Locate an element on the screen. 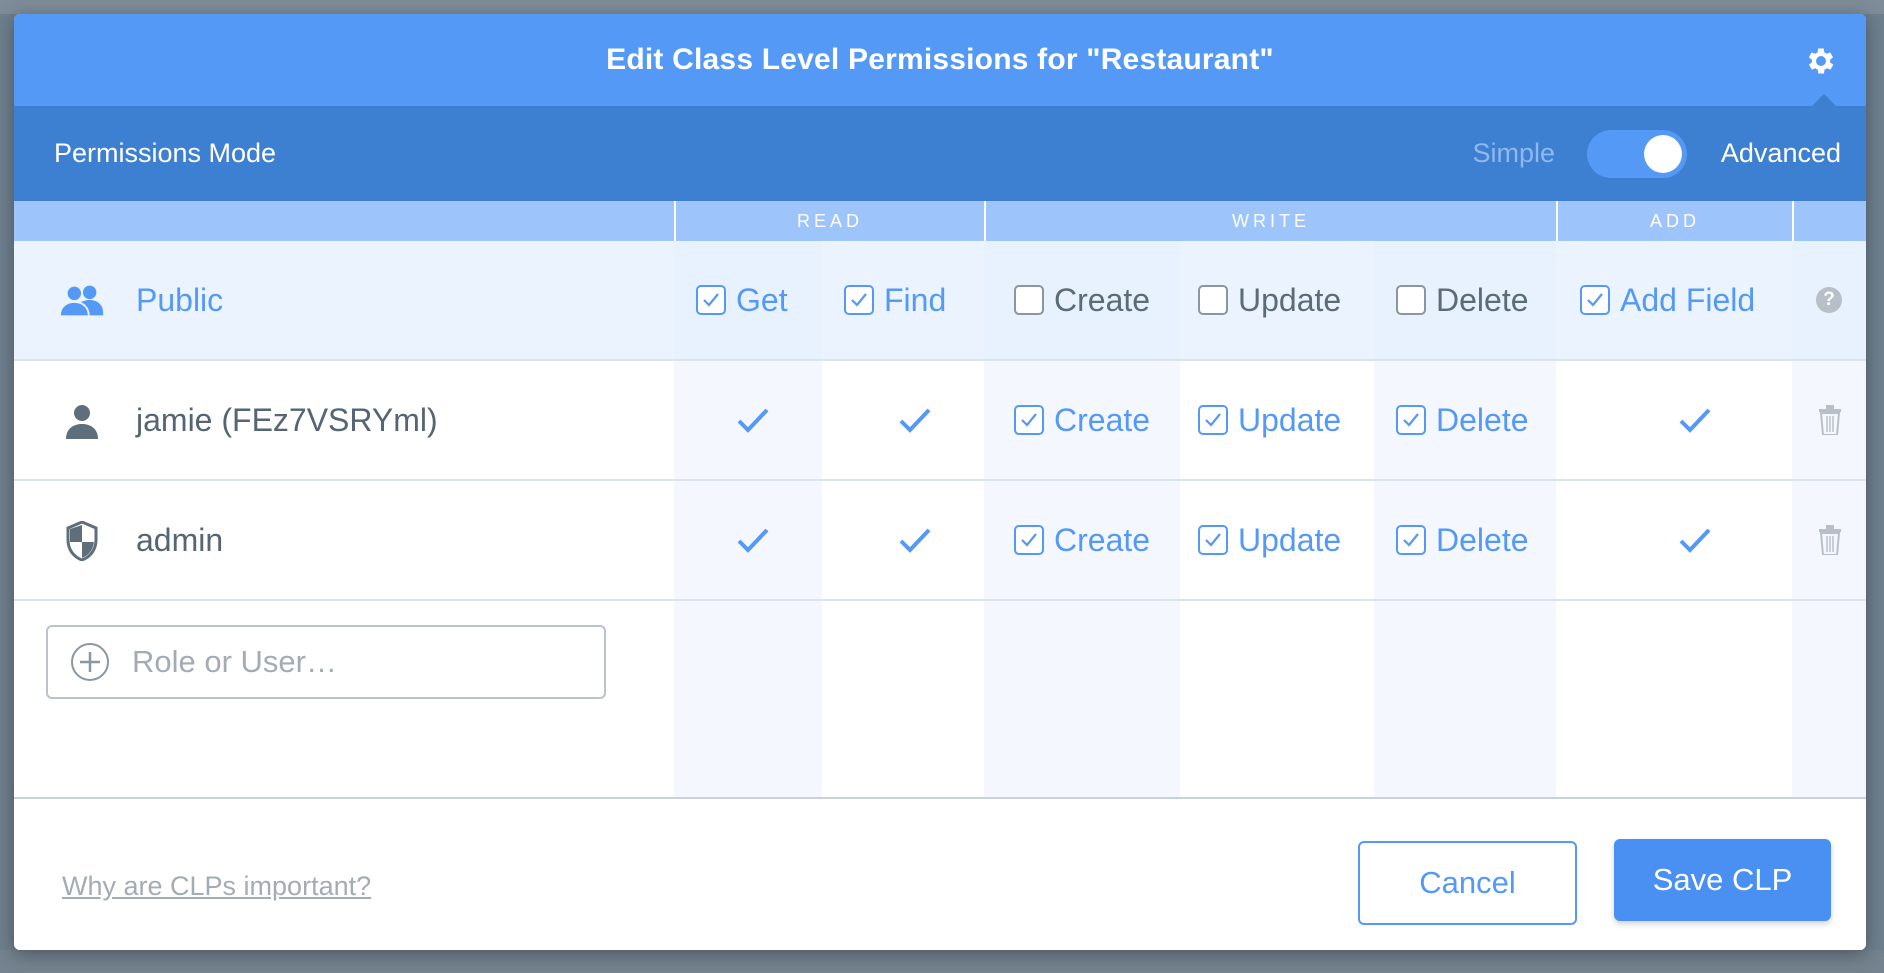 This screenshot has height=973, width=1884. admin-create-label: Create is located at coordinates (1102, 539).